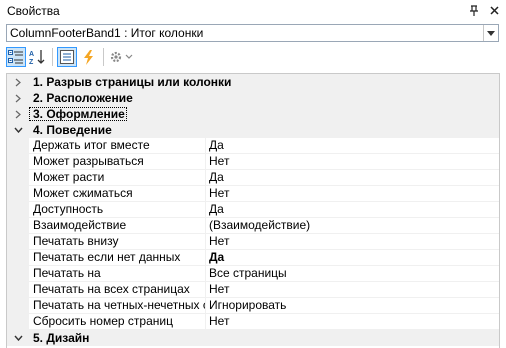  What do you see at coordinates (61, 338) in the screenshot?
I see `category-label: 5. Дизайн` at bounding box center [61, 338].